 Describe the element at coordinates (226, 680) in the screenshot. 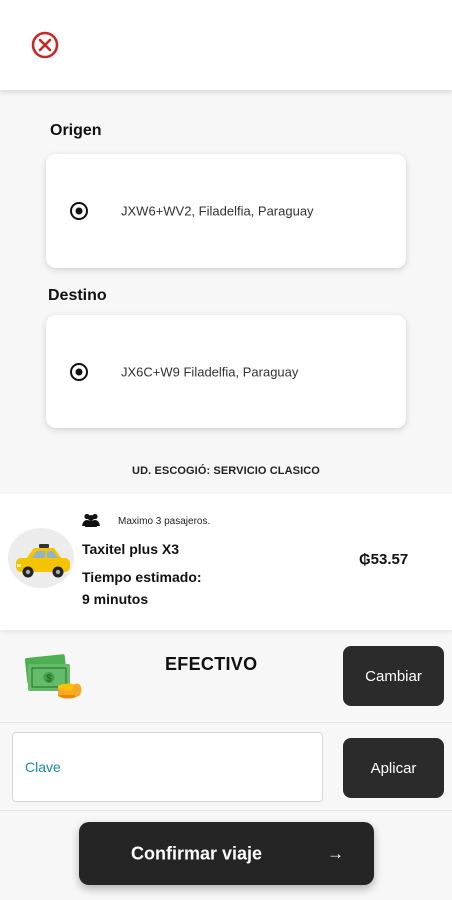

I see `payment-row: $ EFECTIVO Cambiar` at that location.